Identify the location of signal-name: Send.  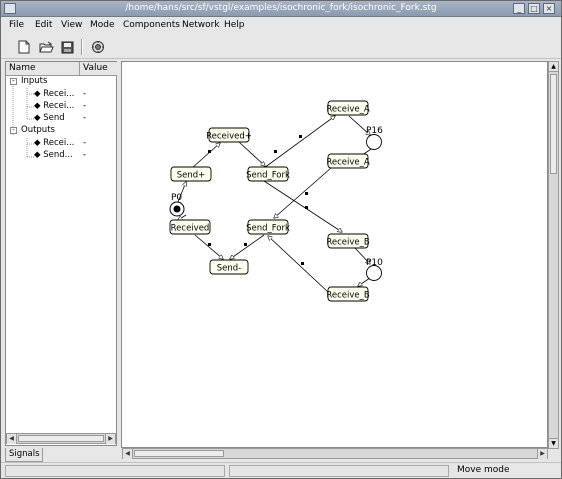
(54, 118).